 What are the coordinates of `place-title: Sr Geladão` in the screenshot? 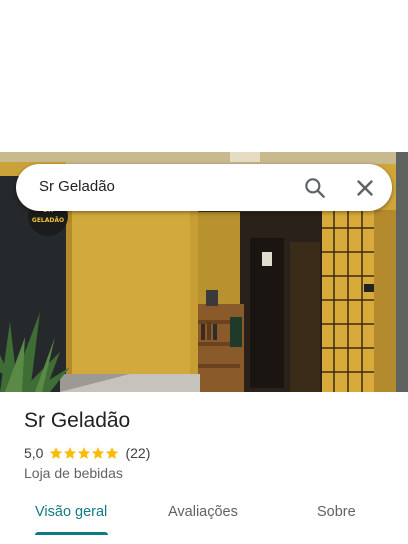 It's located at (77, 420).